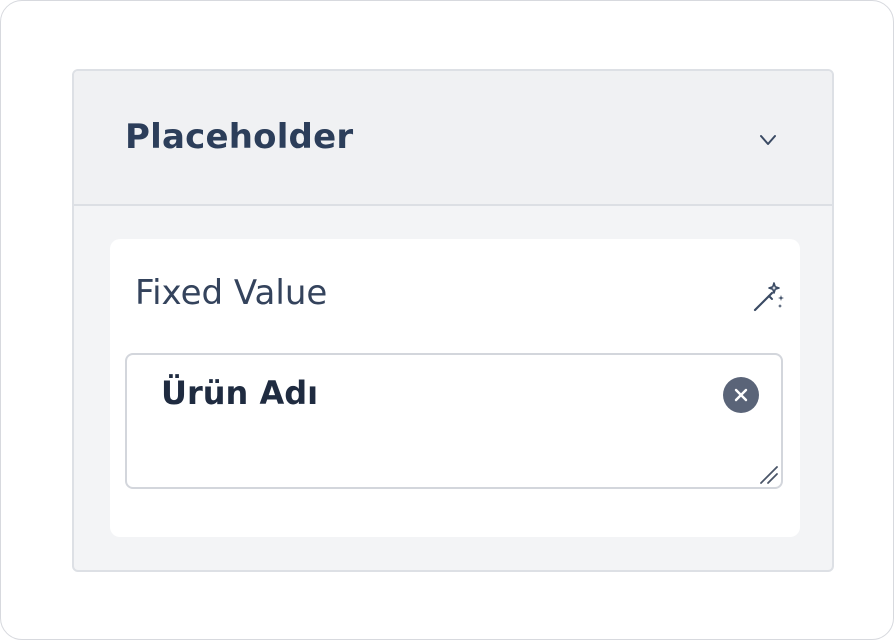 The height and width of the screenshot is (640, 894). What do you see at coordinates (231, 293) in the screenshot?
I see `field-label: Fixed Value` at bounding box center [231, 293].